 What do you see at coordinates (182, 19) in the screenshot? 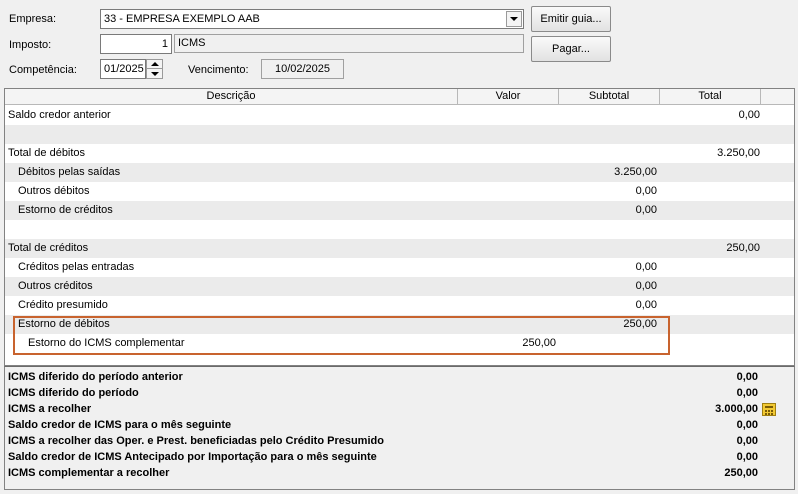
I see `empresa-value: 33 - EMPRESA EXEMPLO AAB` at bounding box center [182, 19].